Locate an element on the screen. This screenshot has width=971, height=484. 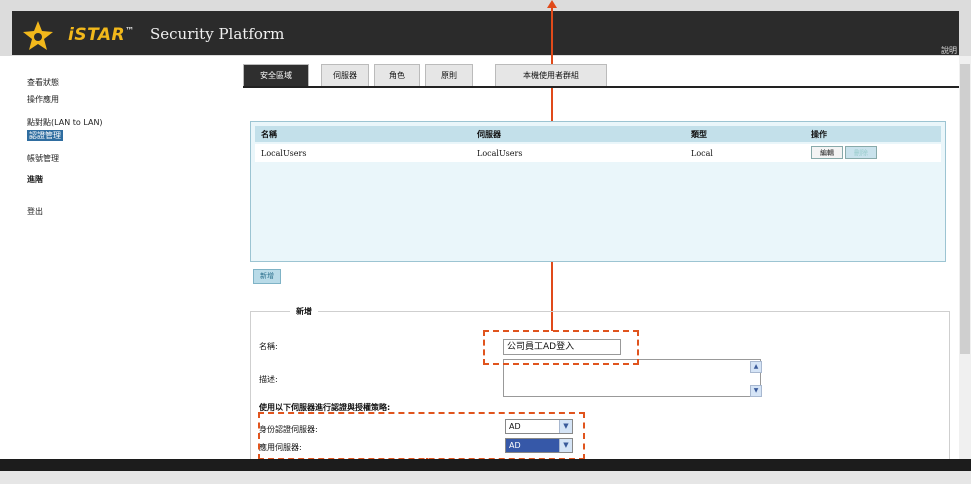
star-logo-icon is located at coordinates (38, 35).